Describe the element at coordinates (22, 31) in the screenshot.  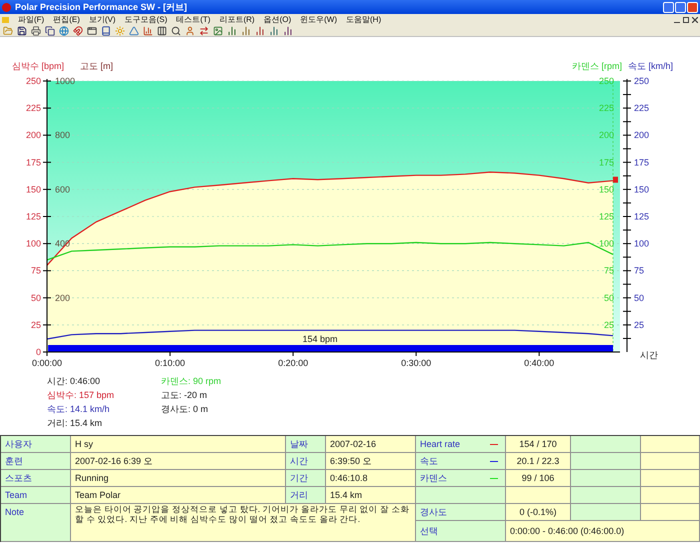
I see `save-icon` at that location.